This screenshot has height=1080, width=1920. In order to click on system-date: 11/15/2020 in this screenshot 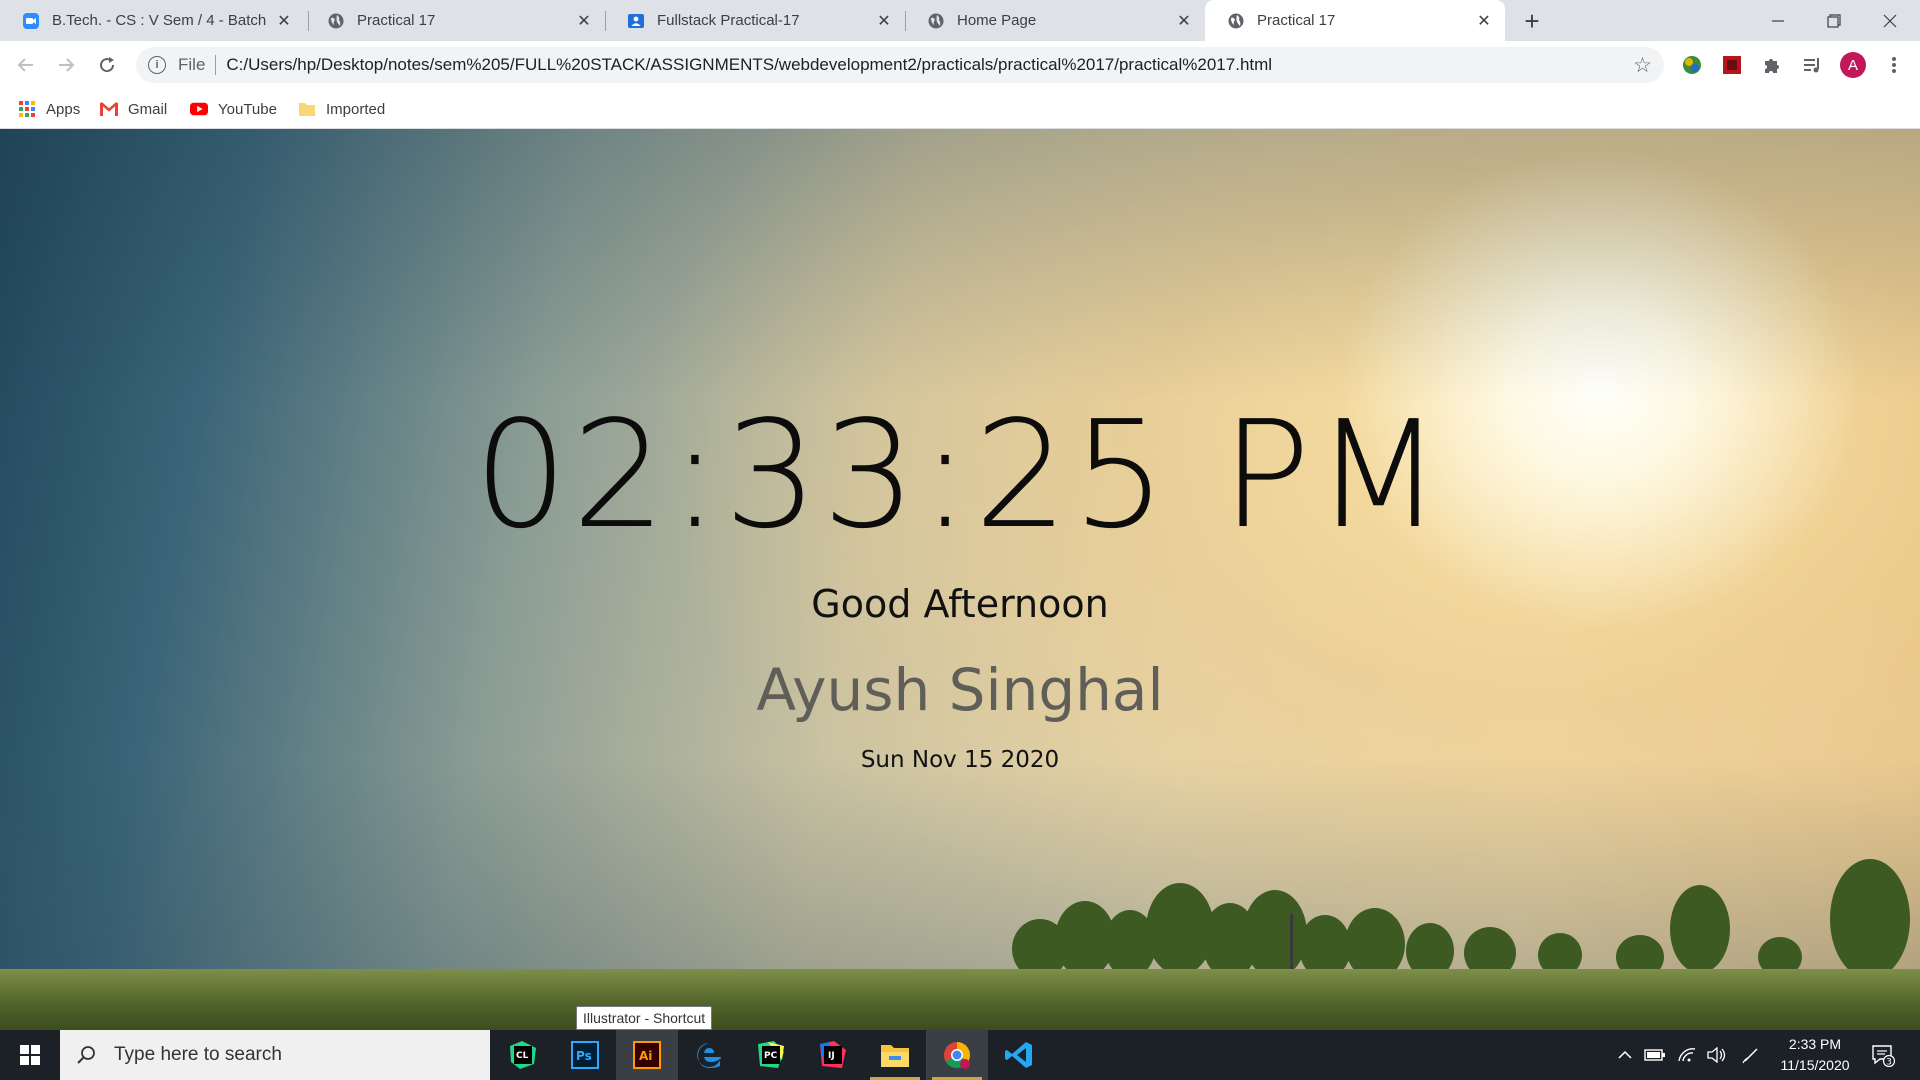, I will do `click(1815, 1065)`.